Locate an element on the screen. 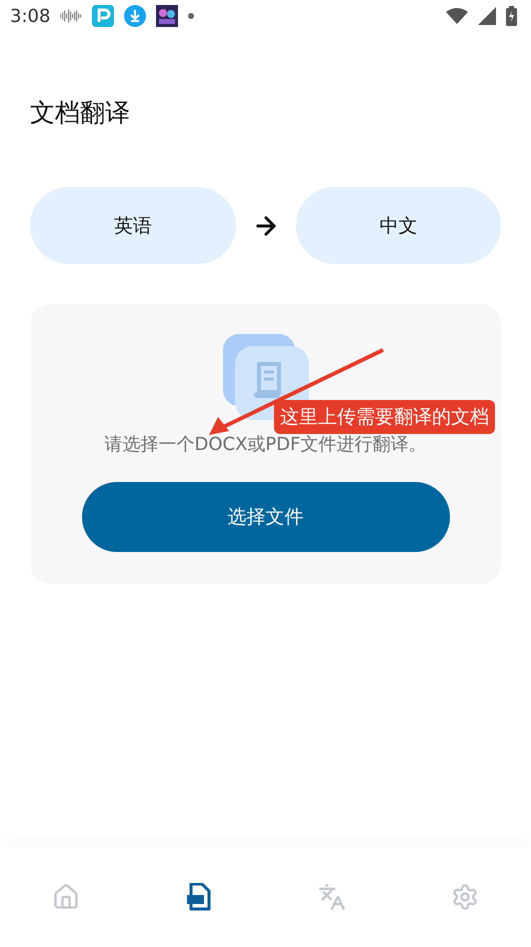 This screenshot has width=531, height=947. download-icon is located at coordinates (135, 16).